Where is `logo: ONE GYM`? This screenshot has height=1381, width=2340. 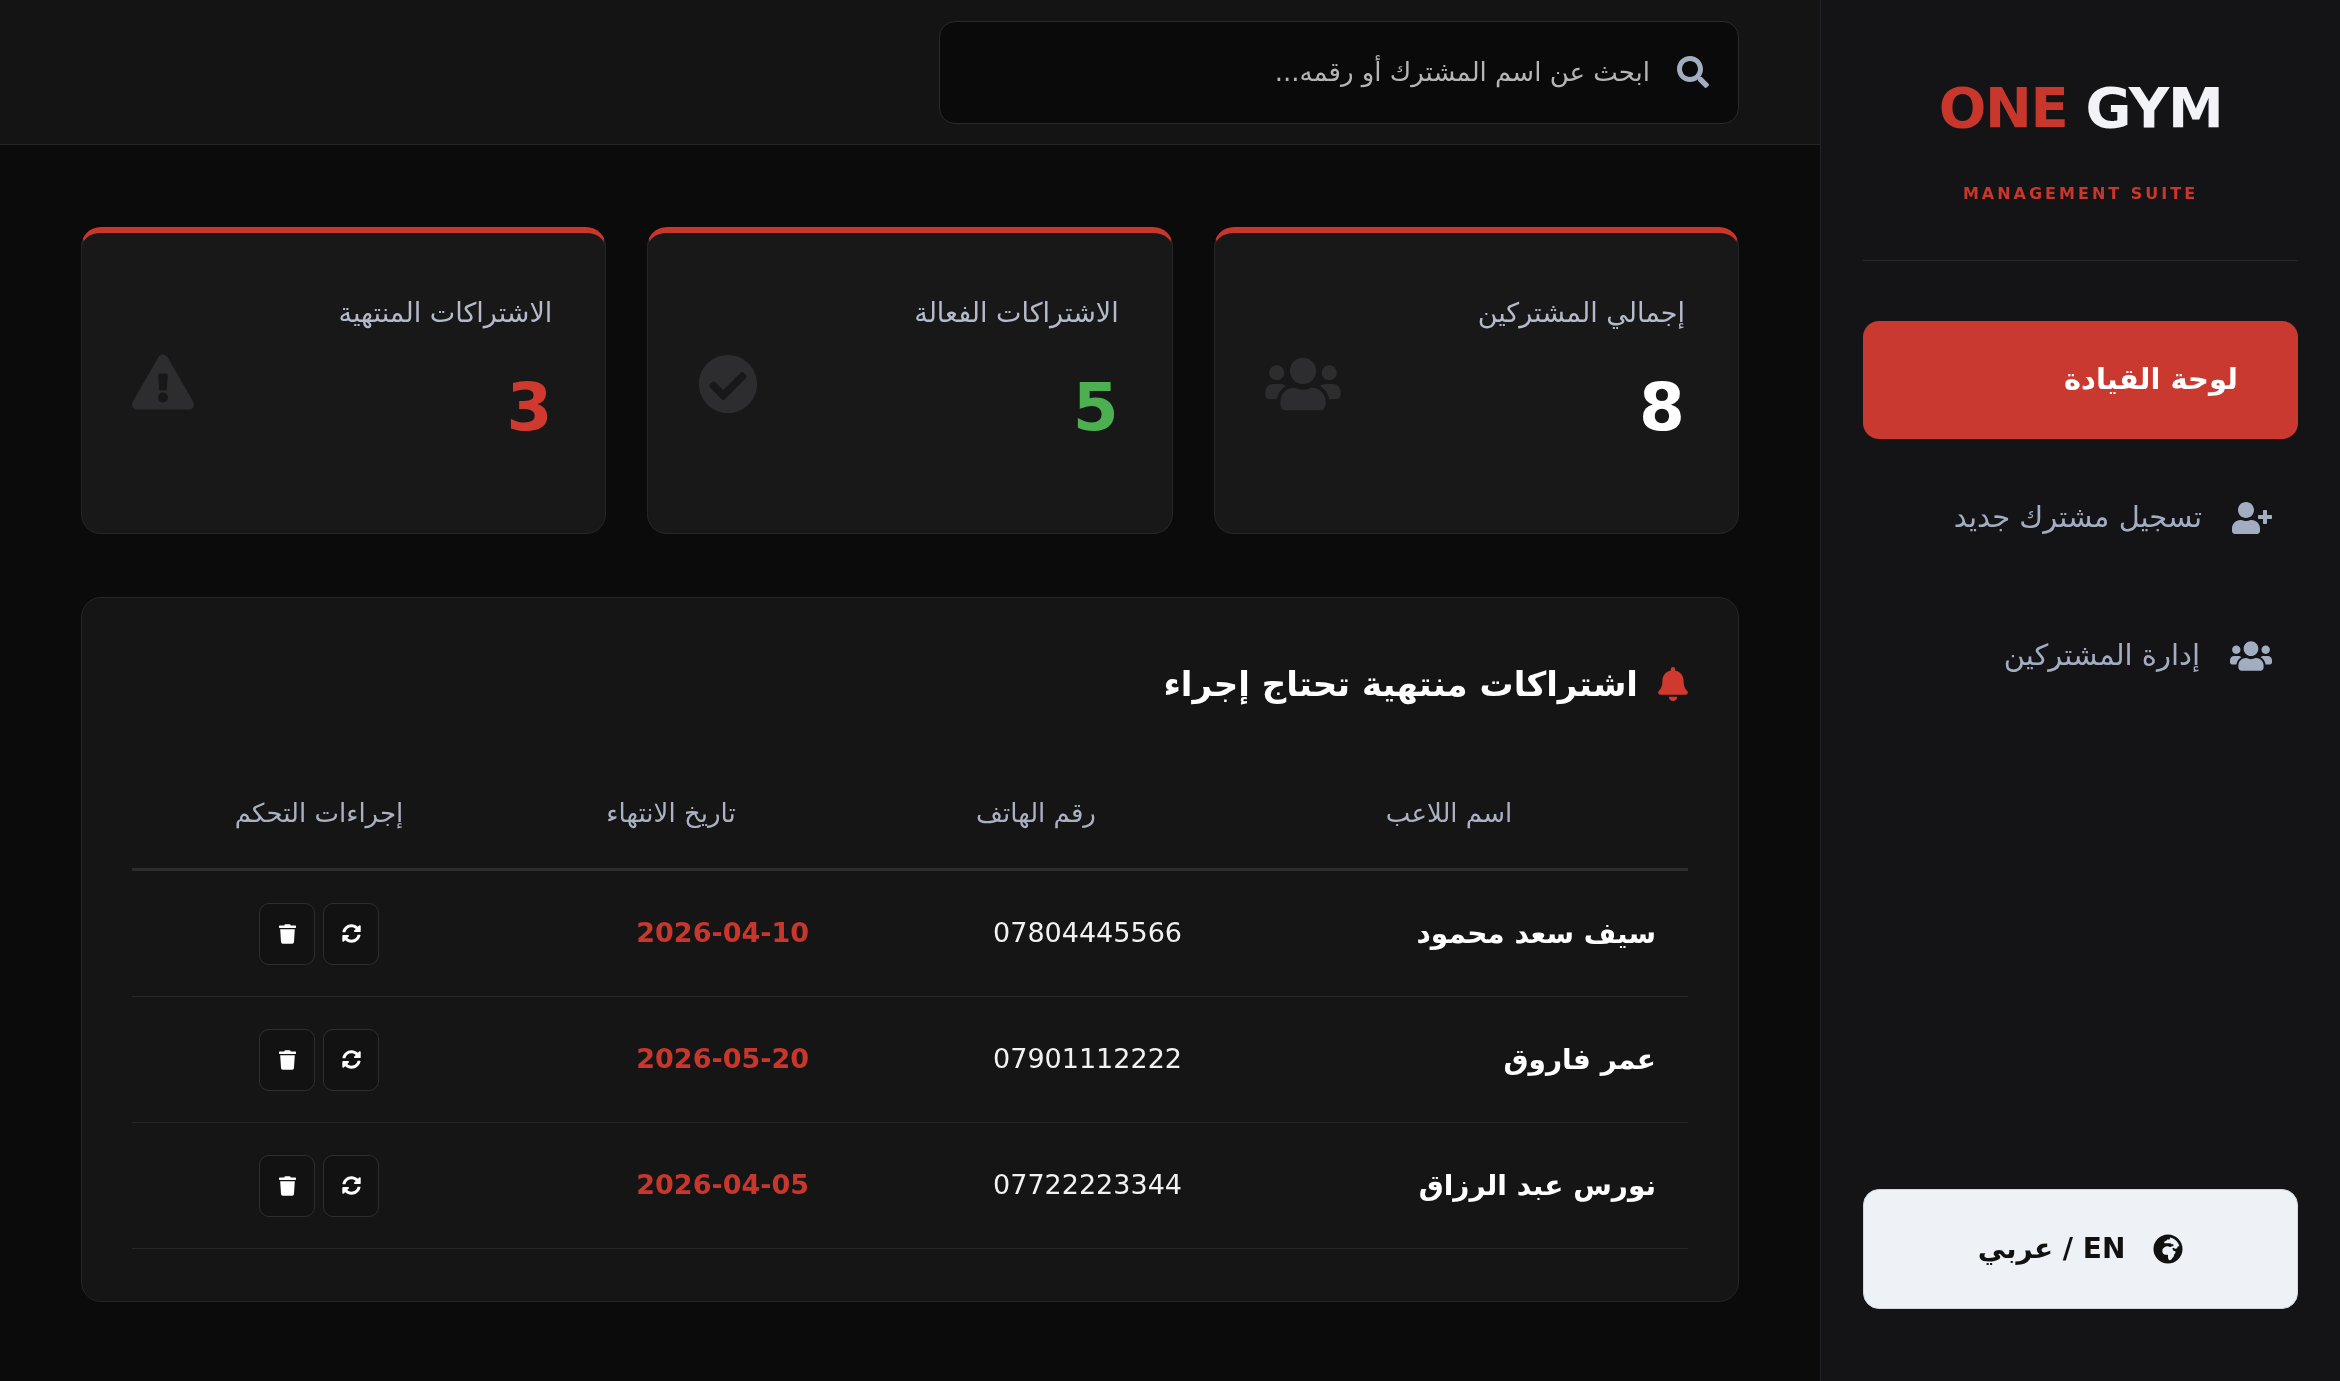 logo: ONE GYM is located at coordinates (2080, 108).